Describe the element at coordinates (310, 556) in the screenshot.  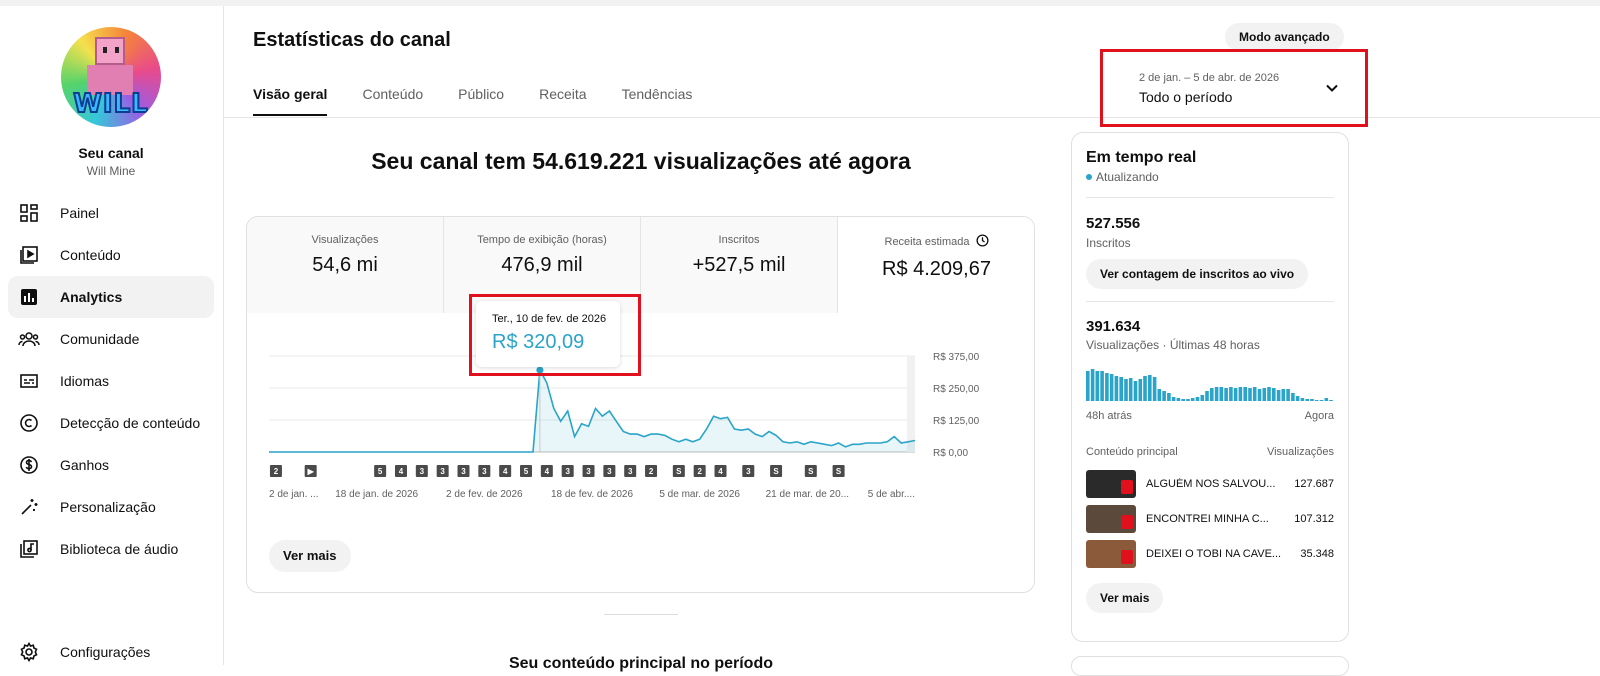
I see `chart-more-button: Ver mais` at that location.